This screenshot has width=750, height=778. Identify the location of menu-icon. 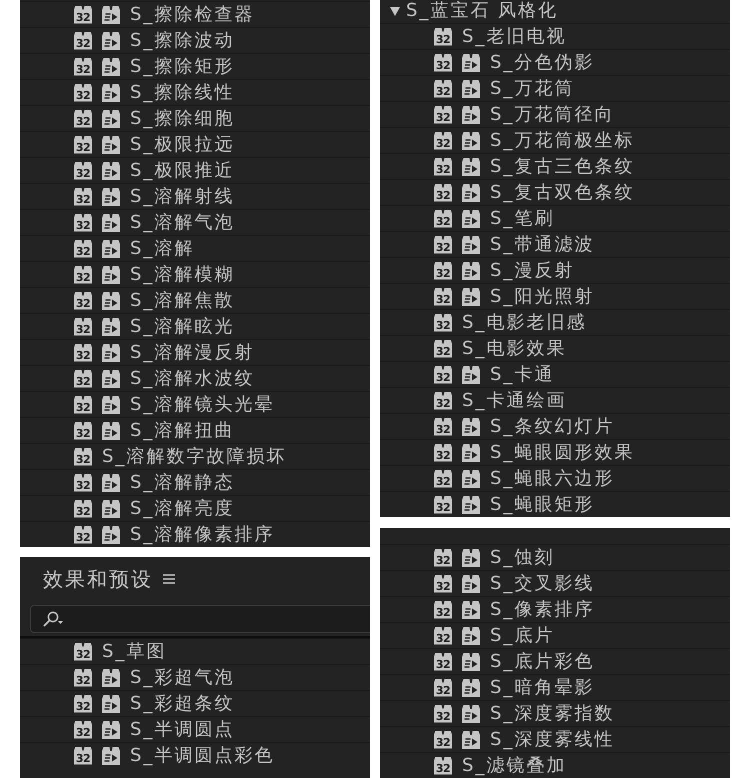
(169, 579).